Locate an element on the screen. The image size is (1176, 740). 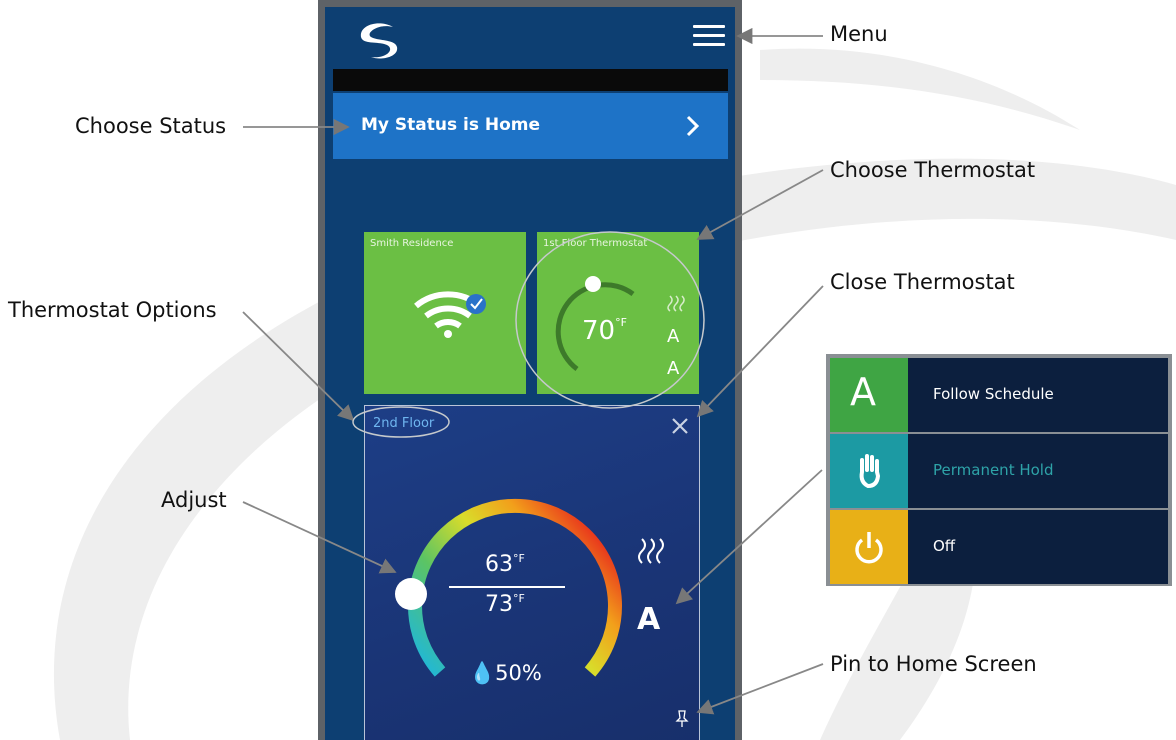
tile-smith-residence: Smith Residence is located at coordinates (445, 313).